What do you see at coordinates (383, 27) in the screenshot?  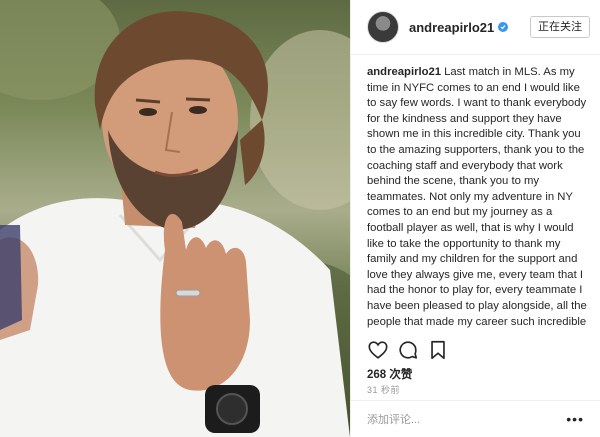 I see `avatar` at bounding box center [383, 27].